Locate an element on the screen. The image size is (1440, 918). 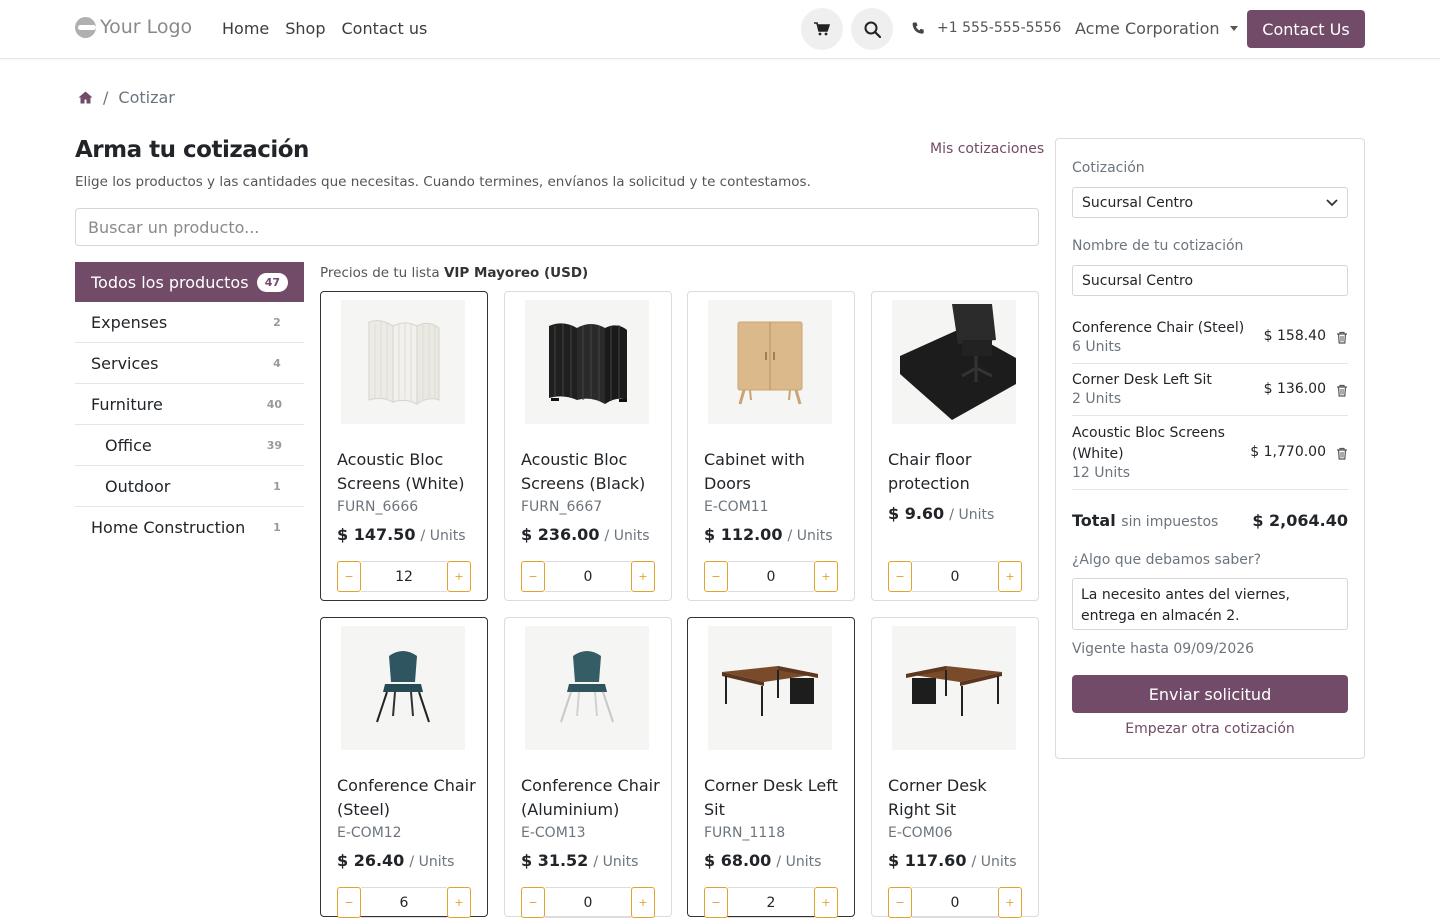
quantity-value: 12 is located at coordinates (404, 576).